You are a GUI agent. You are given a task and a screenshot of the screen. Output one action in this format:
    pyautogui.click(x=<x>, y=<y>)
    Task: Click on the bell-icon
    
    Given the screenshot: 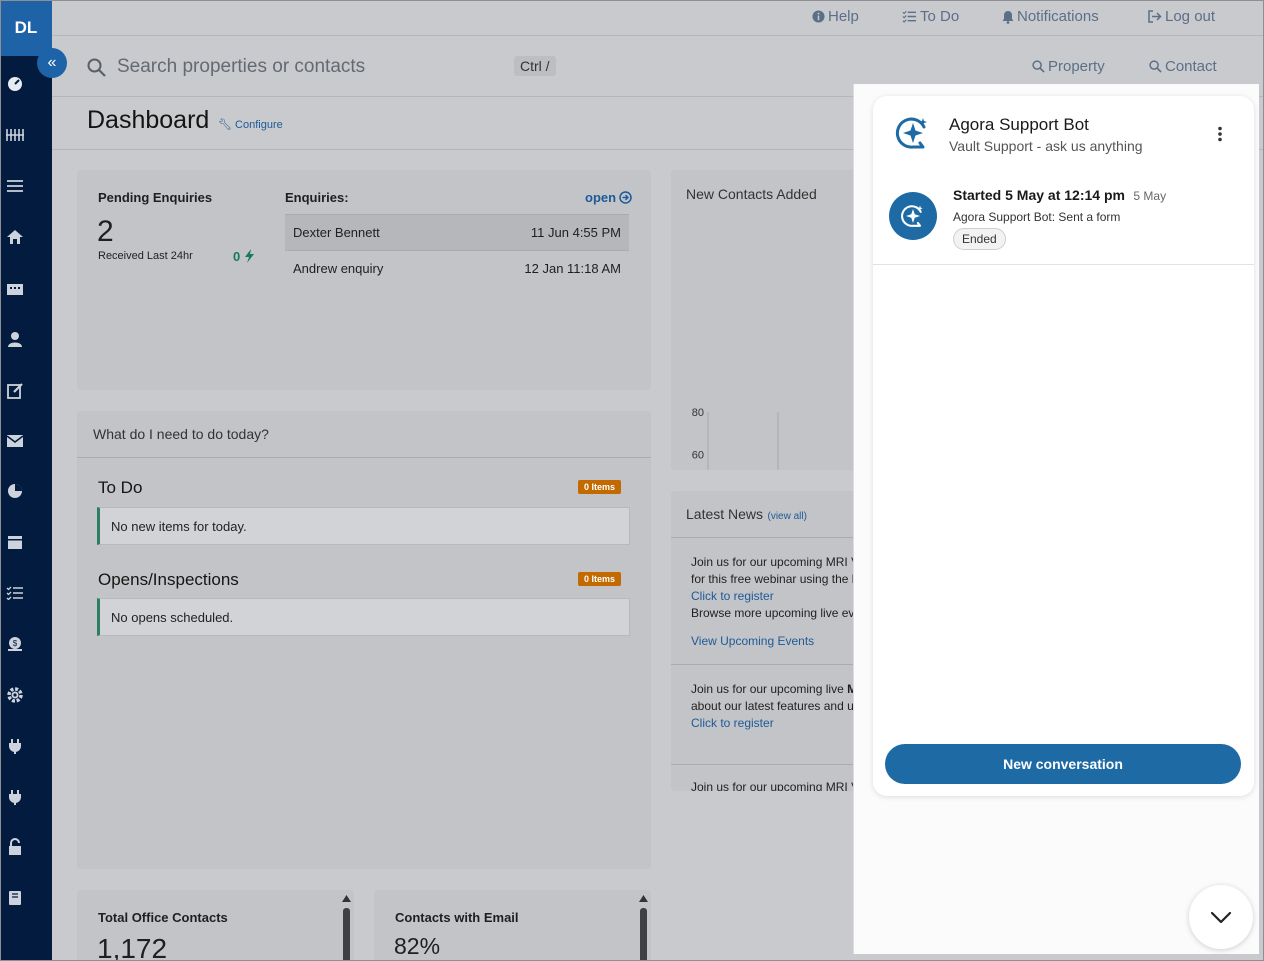 What is the action you would take?
    pyautogui.click(x=1008, y=17)
    